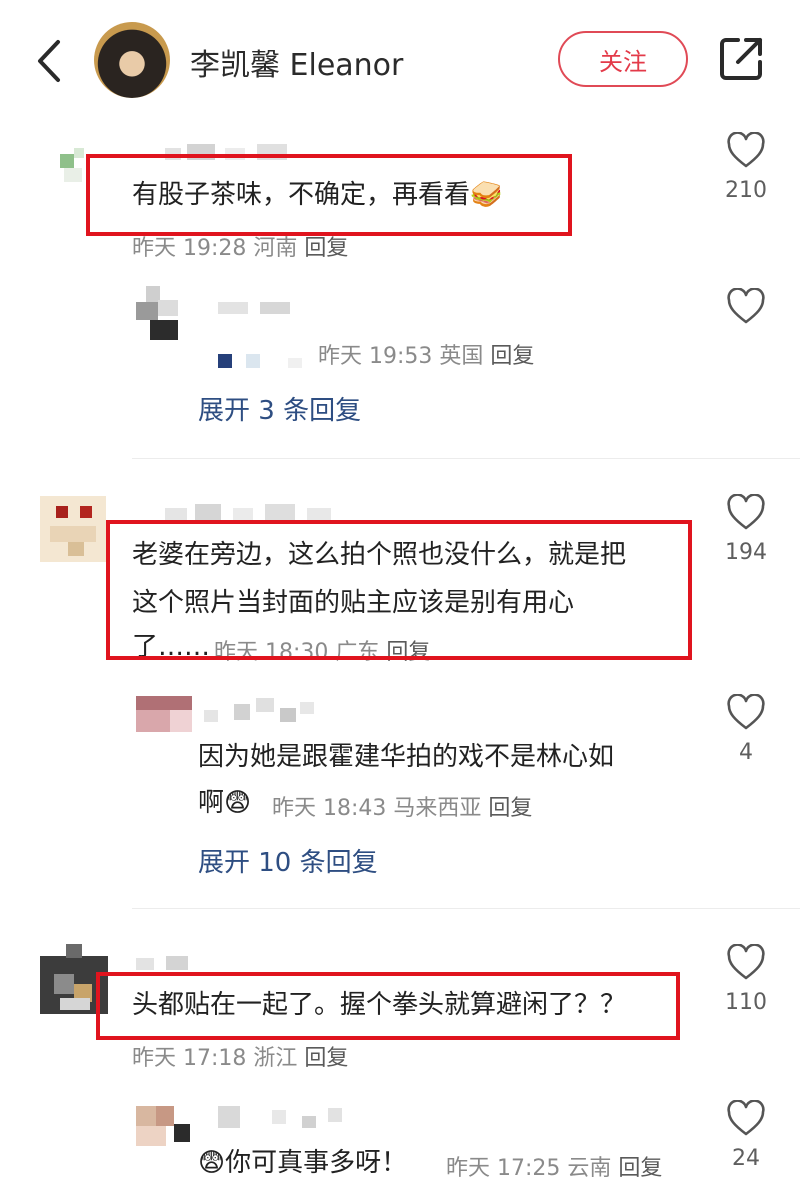 The width and height of the screenshot is (800, 1189). I want to click on reply-text-line: 因为她是跟霍建华拍的戏不是林心如, so click(406, 757).